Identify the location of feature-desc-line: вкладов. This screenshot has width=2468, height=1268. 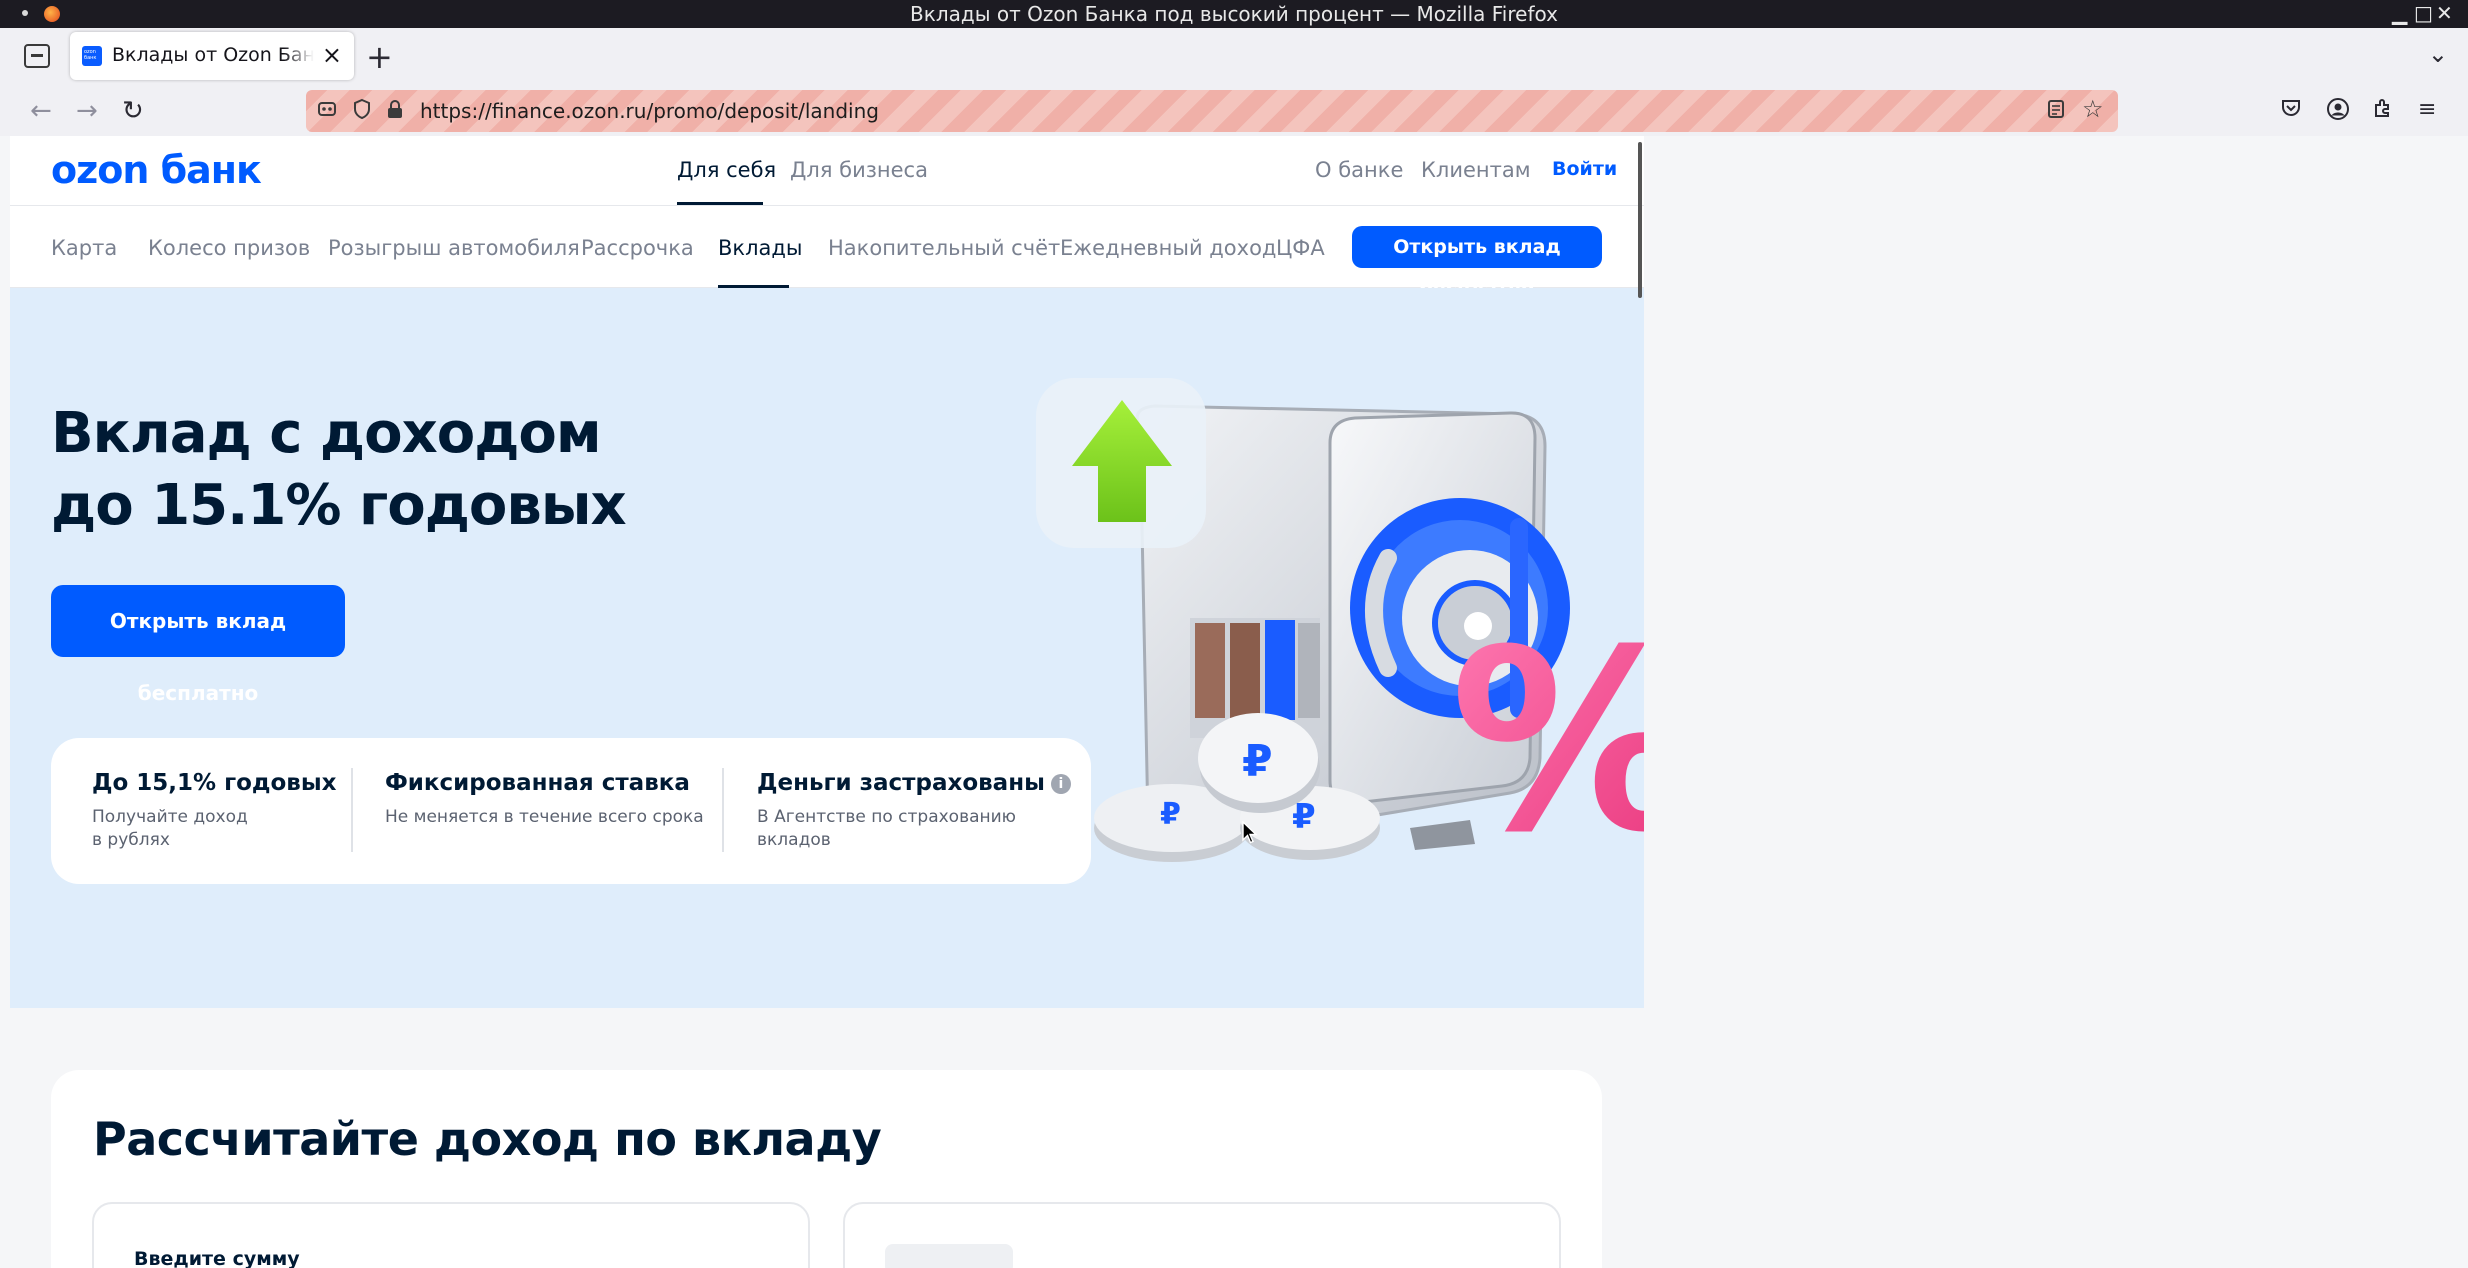
(794, 840).